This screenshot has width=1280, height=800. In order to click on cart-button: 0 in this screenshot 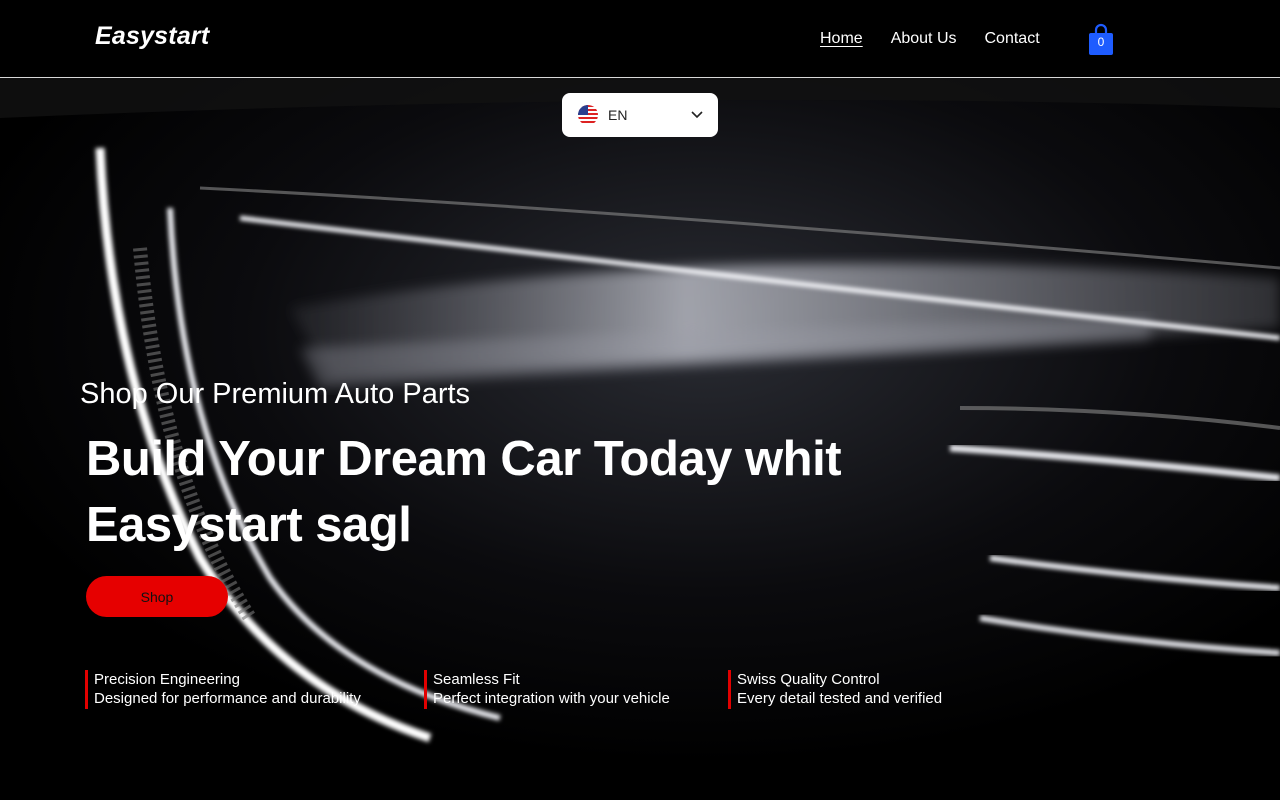, I will do `click(1101, 39)`.